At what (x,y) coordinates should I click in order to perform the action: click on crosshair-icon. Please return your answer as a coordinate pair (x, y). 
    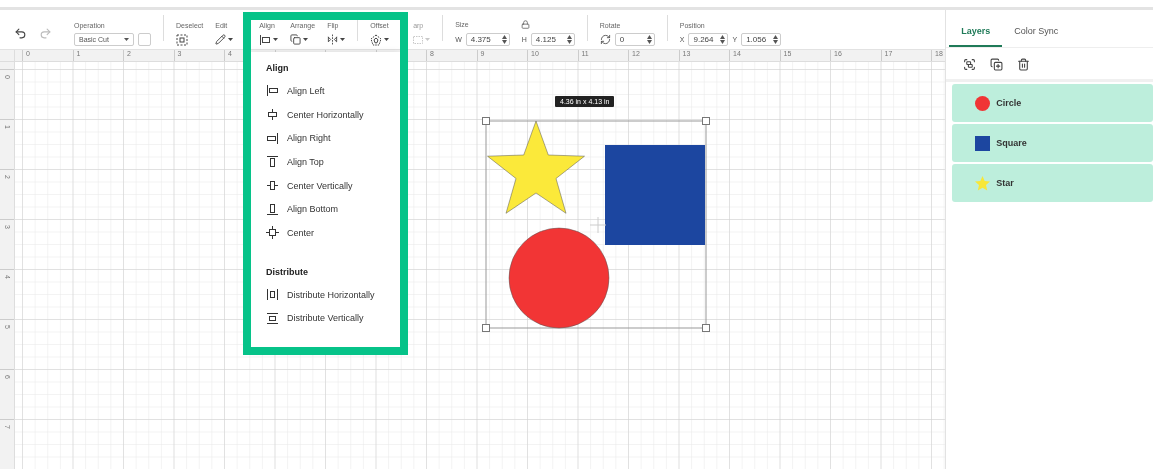
    Looking at the image, I should click on (598, 225).